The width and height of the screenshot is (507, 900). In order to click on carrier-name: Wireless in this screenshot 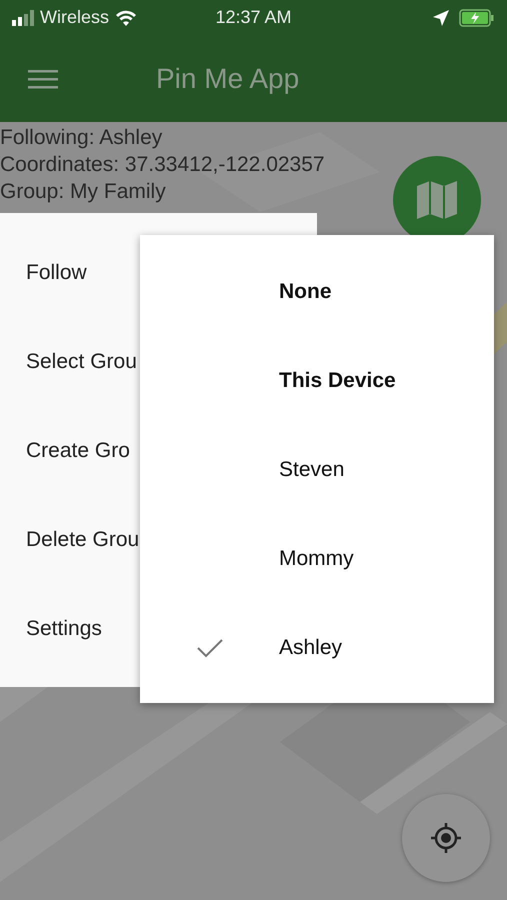, I will do `click(75, 17)`.